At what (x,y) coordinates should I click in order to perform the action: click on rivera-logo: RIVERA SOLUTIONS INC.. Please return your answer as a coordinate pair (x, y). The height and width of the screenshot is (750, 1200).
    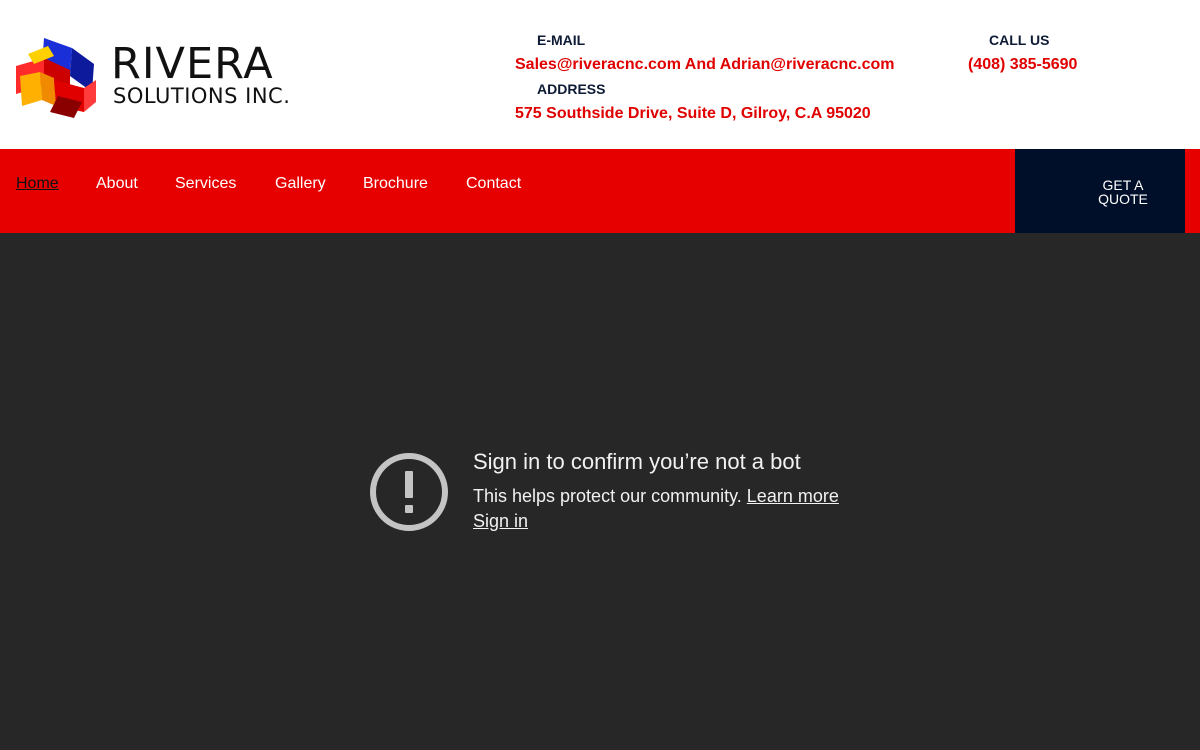
    Looking at the image, I should click on (164, 78).